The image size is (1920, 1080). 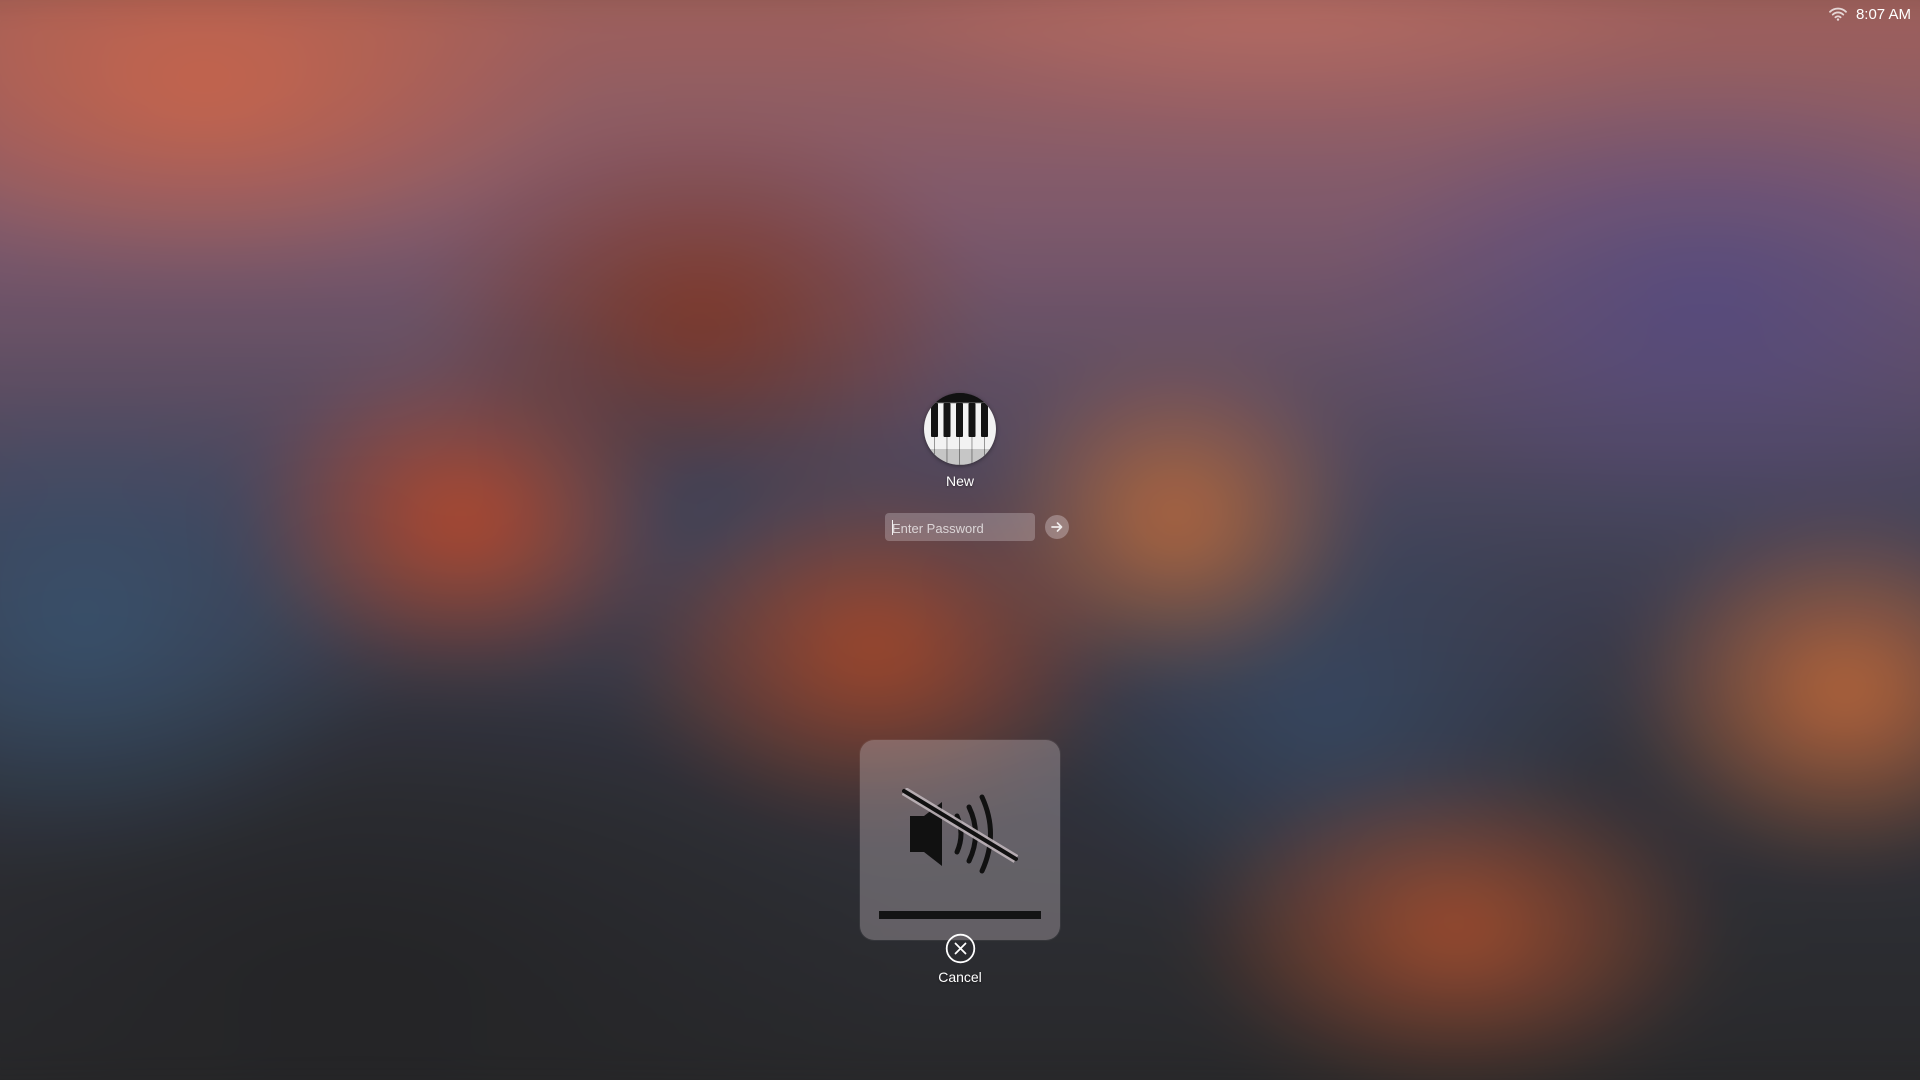 What do you see at coordinates (960, 831) in the screenshot?
I see `speaker-muted-icon` at bounding box center [960, 831].